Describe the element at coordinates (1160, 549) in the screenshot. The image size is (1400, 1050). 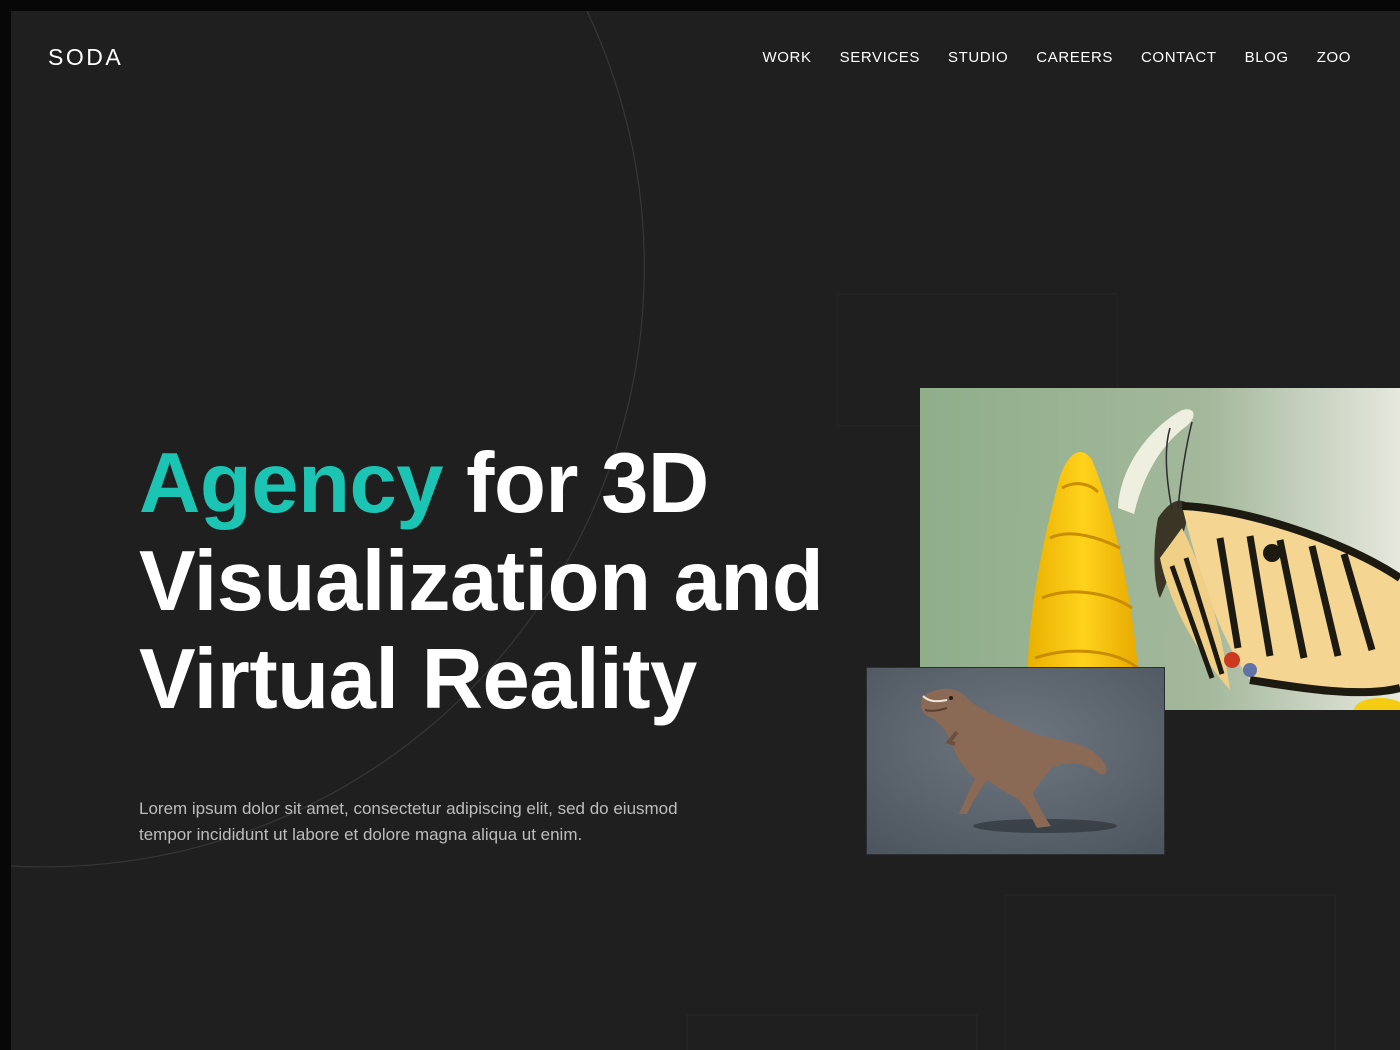
I see `butterfly-image` at that location.